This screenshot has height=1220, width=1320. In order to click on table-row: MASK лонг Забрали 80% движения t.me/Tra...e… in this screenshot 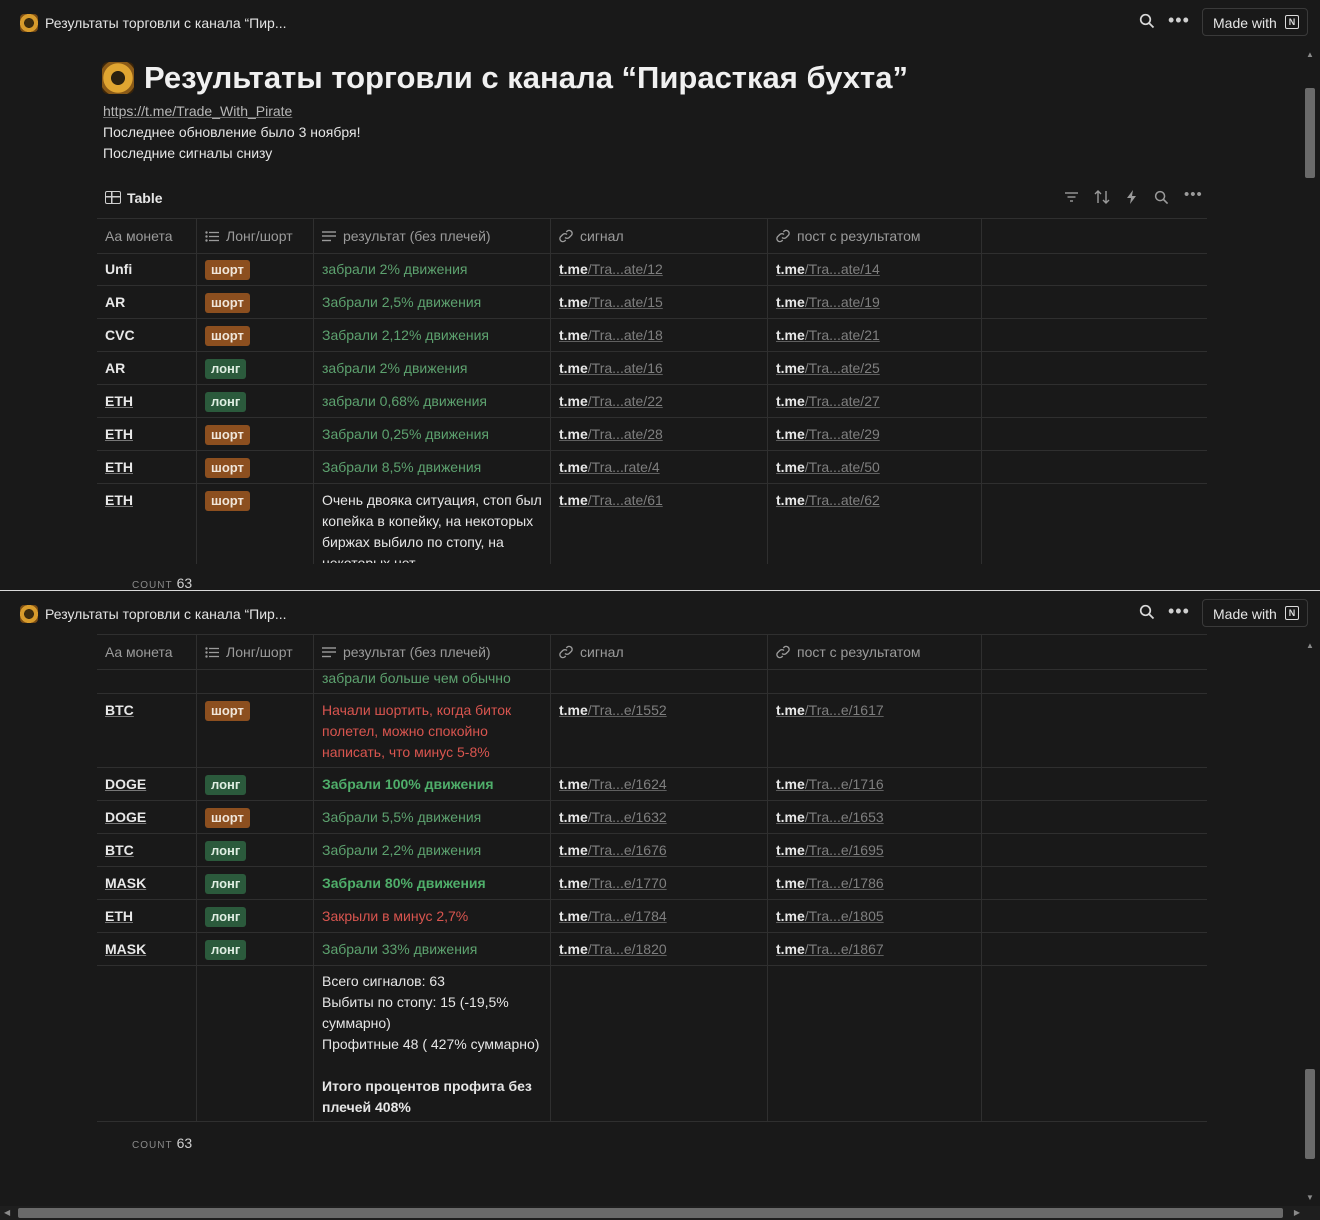, I will do `click(652, 883)`.